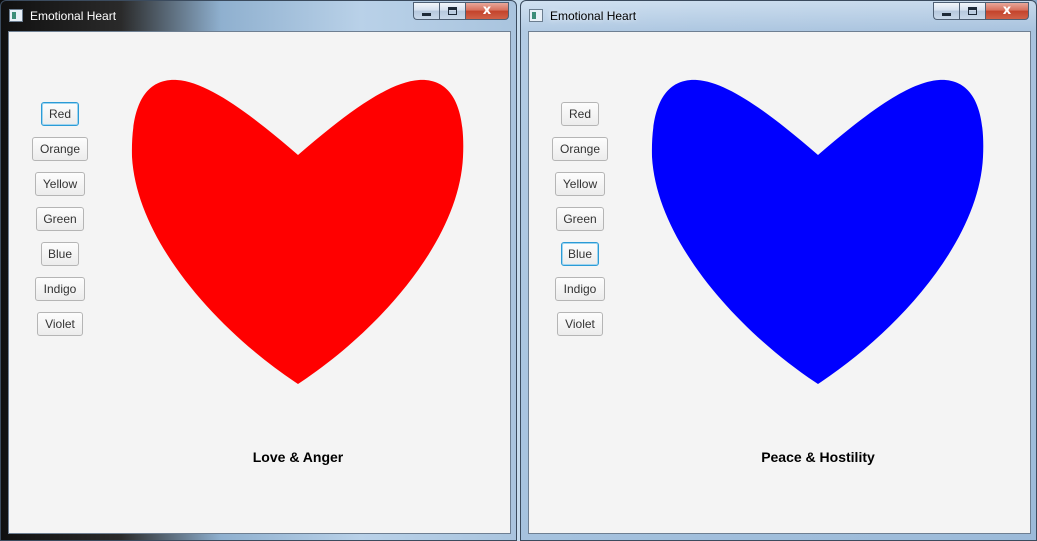 This screenshot has width=1037, height=541. Describe the element at coordinates (298, 457) in the screenshot. I see `emotion-caption: Love & Anger` at that location.